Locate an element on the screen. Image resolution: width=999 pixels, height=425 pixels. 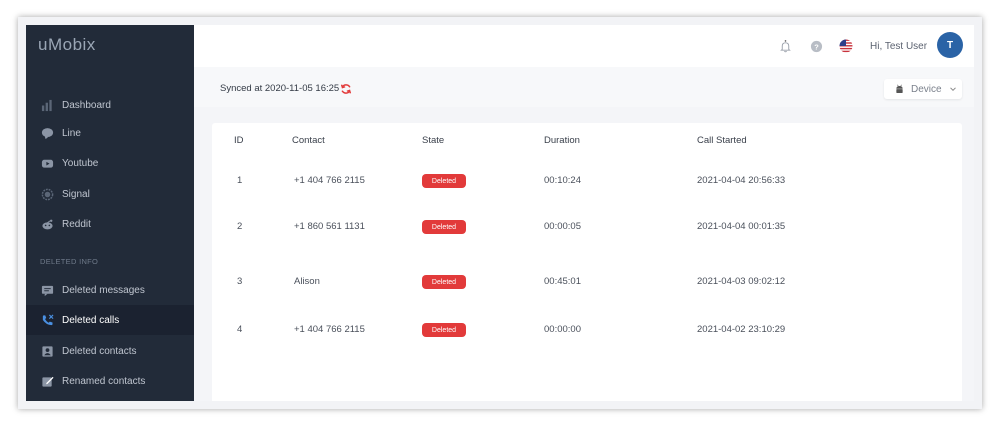
cell-call-started: 2021-04-03 09:02:12 is located at coordinates (741, 281).